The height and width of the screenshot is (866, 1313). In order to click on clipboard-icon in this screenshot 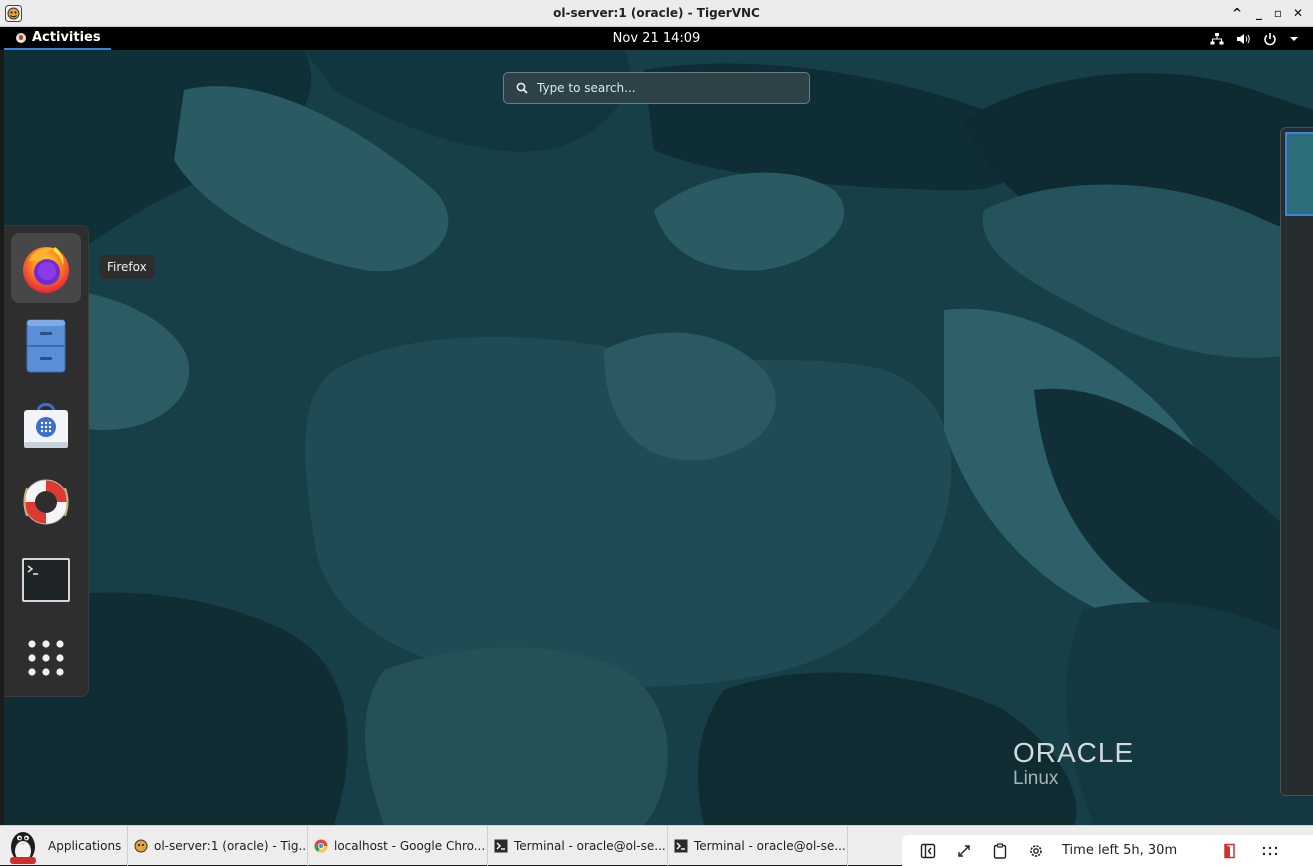, I will do `click(1000, 850)`.